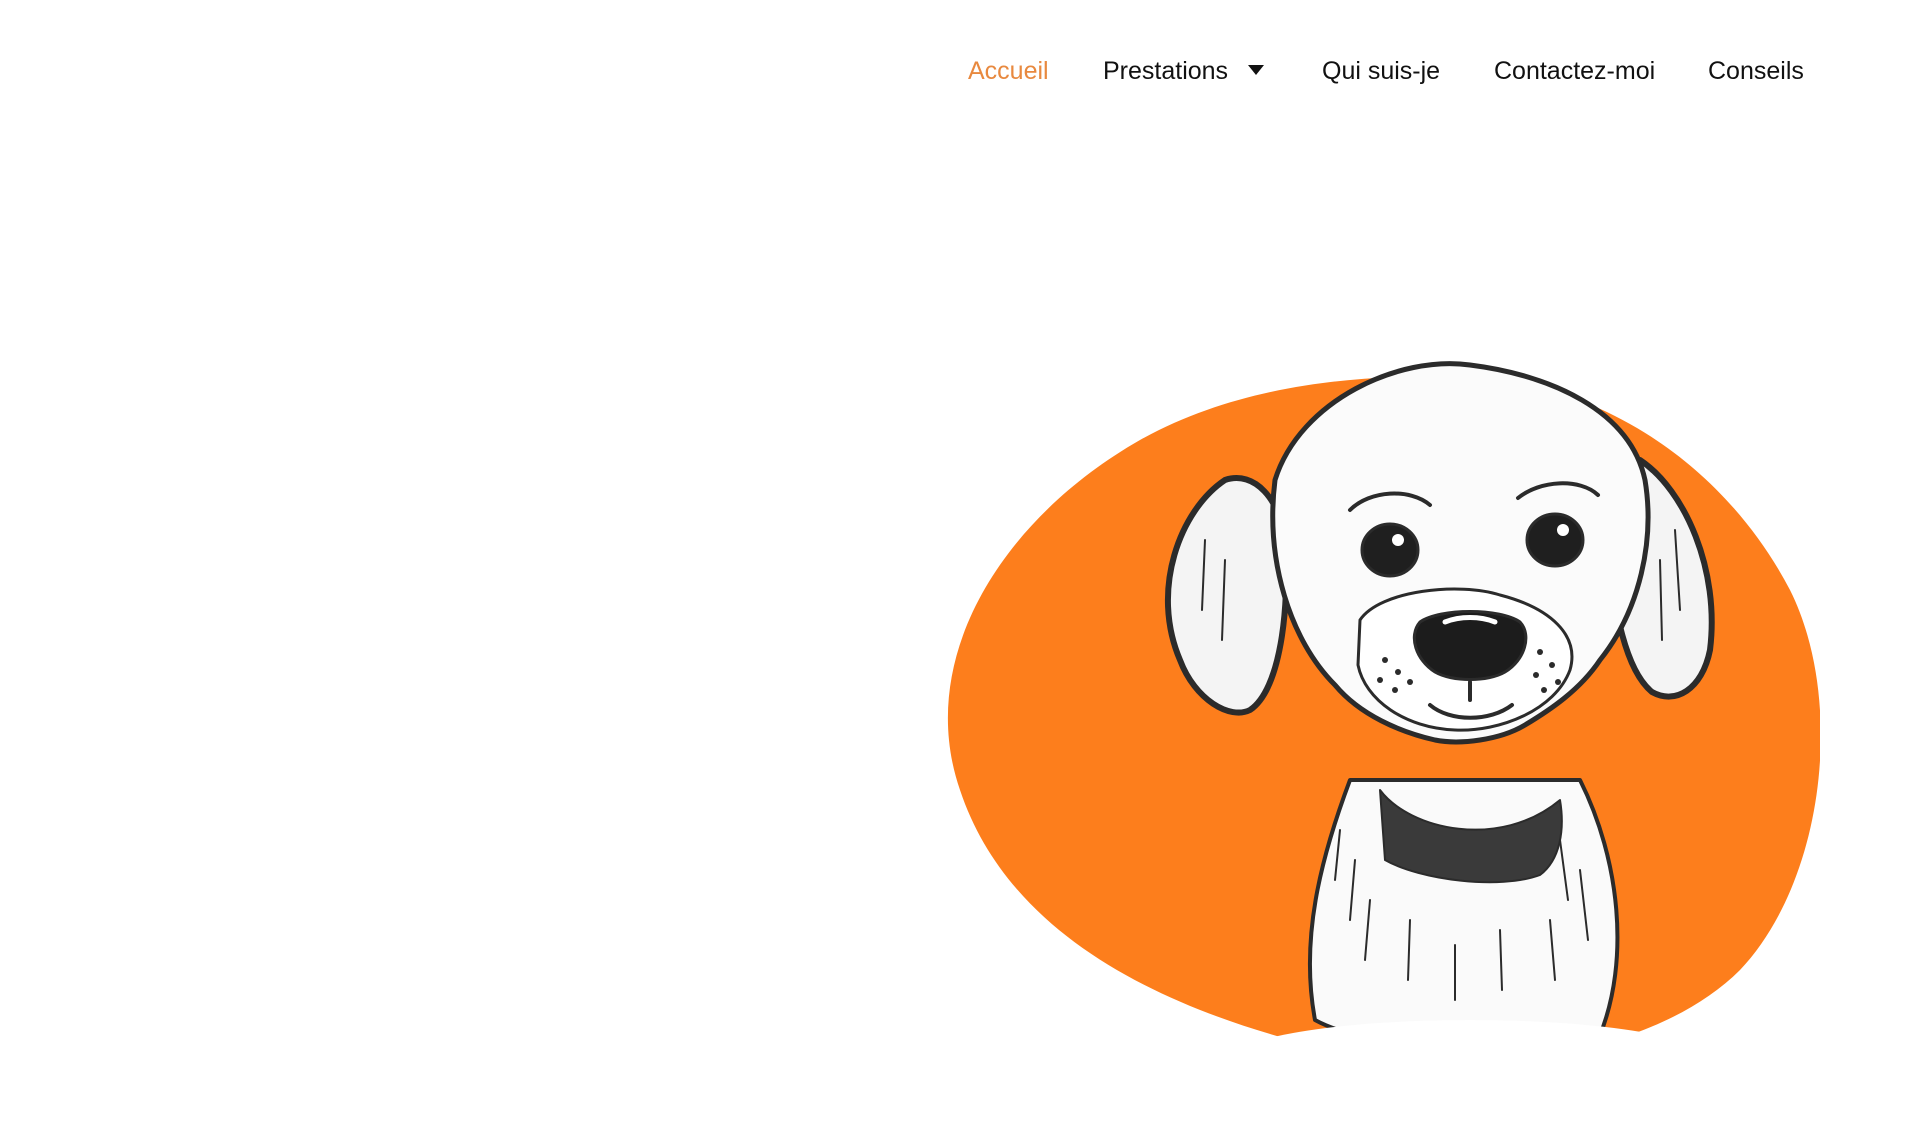  Describe the element at coordinates (1381, 71) in the screenshot. I see `nav-link-qui-suis-je: Qui suis-je` at that location.